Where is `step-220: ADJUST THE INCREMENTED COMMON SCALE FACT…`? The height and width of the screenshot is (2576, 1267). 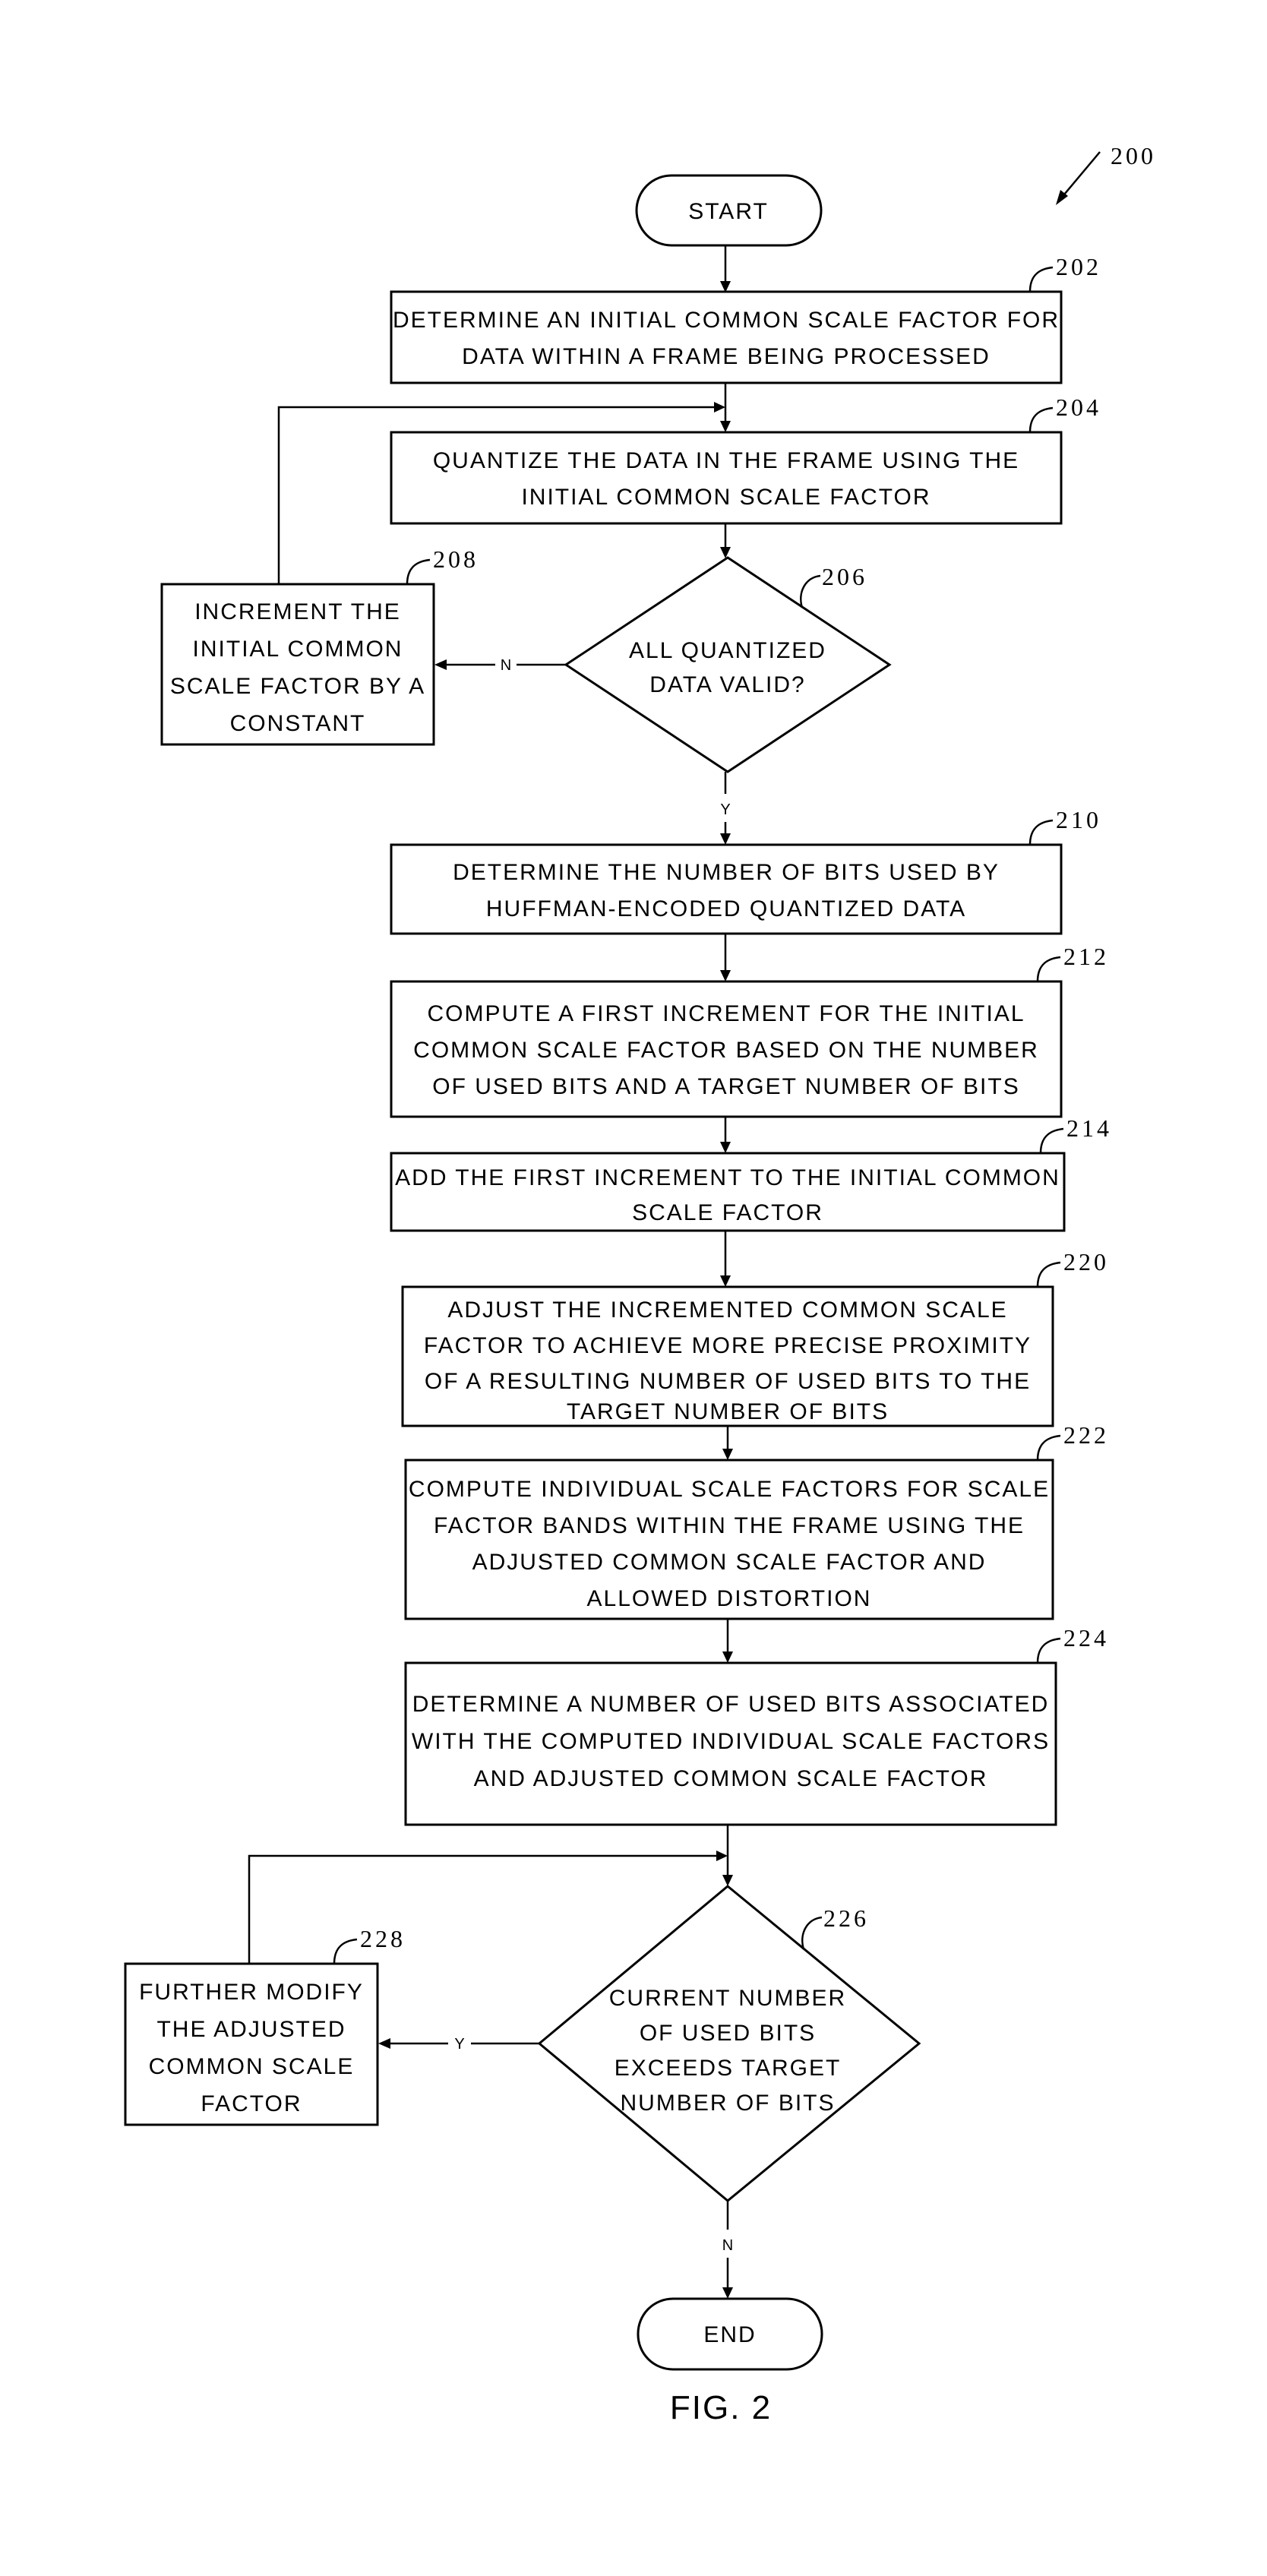
step-220: ADJUST THE INCREMENTED COMMON SCALE FACT… is located at coordinates (755, 1337).